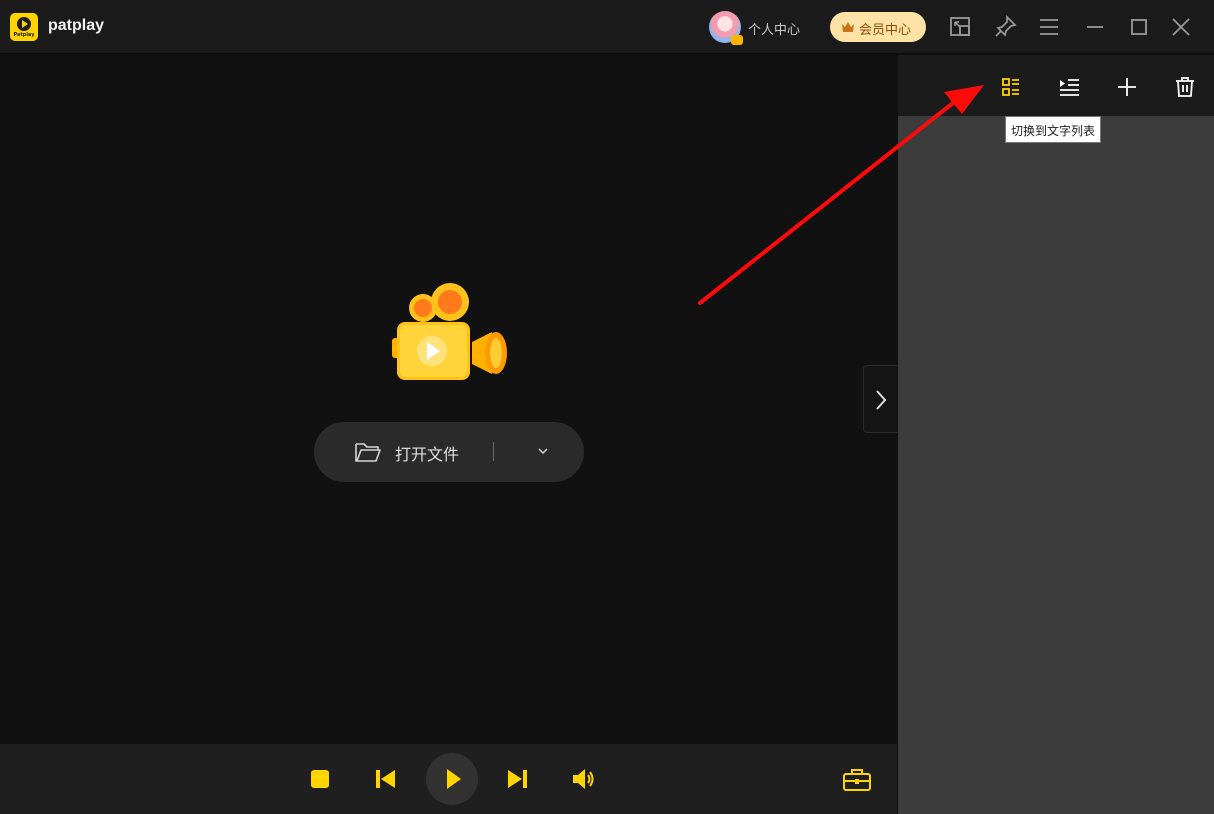 This screenshot has height=814, width=1214. I want to click on next-icon, so click(518, 779).